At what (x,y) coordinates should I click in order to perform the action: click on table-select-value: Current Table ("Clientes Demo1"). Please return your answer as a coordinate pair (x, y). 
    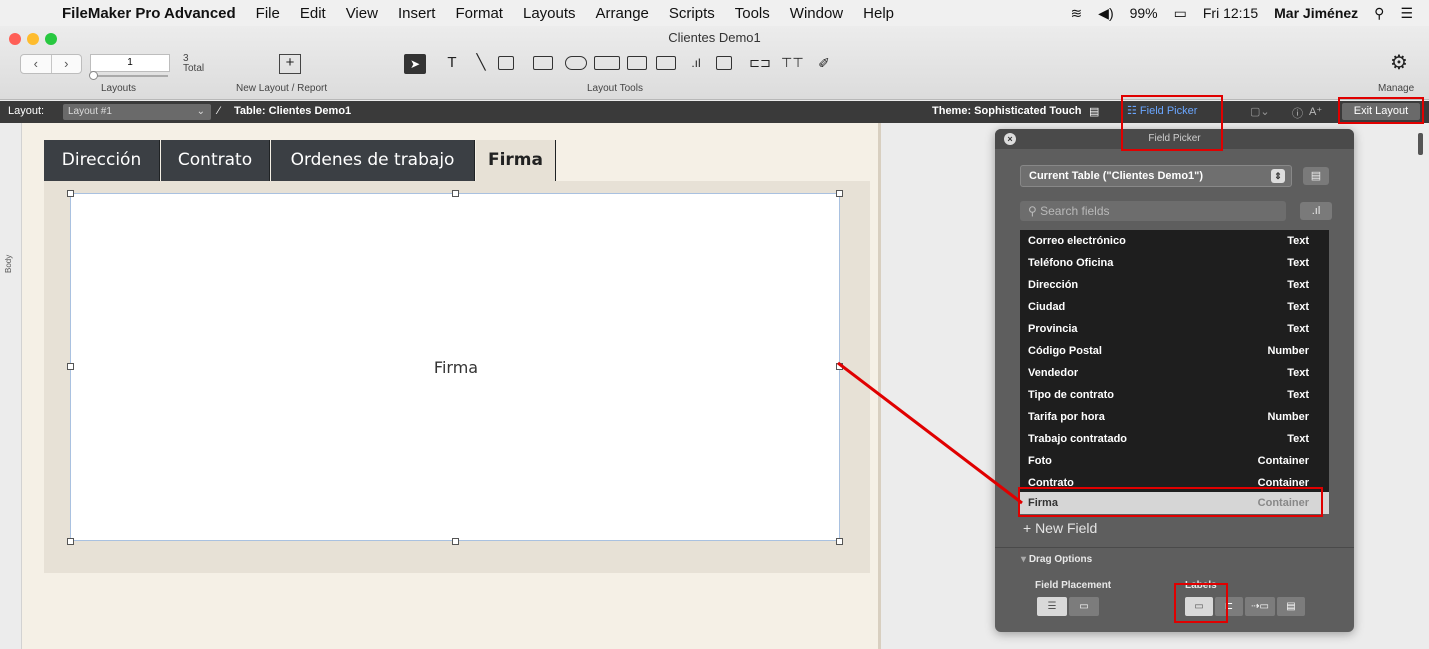
    Looking at the image, I should click on (1116, 176).